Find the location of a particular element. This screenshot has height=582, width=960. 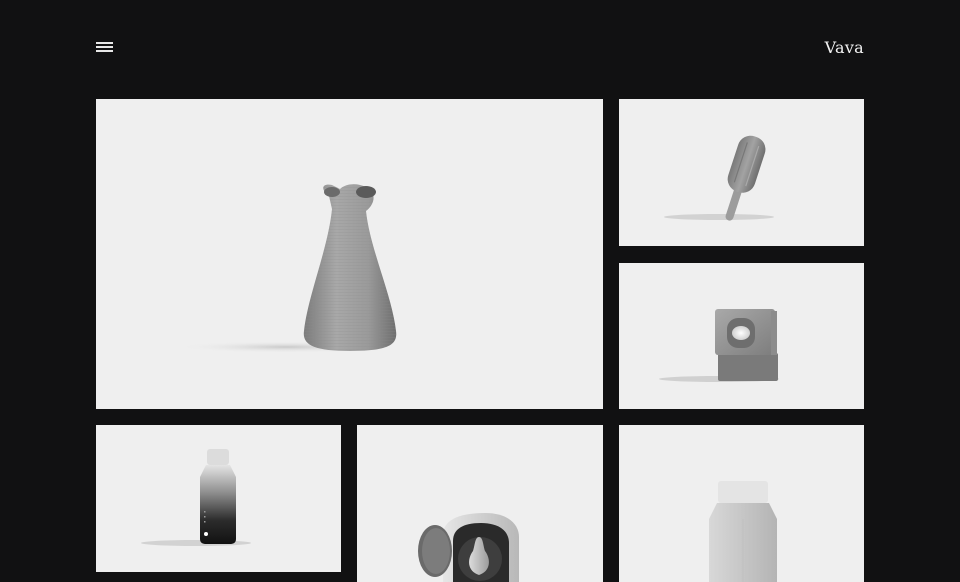

gallery-item-pear-frame is located at coordinates (480, 503).